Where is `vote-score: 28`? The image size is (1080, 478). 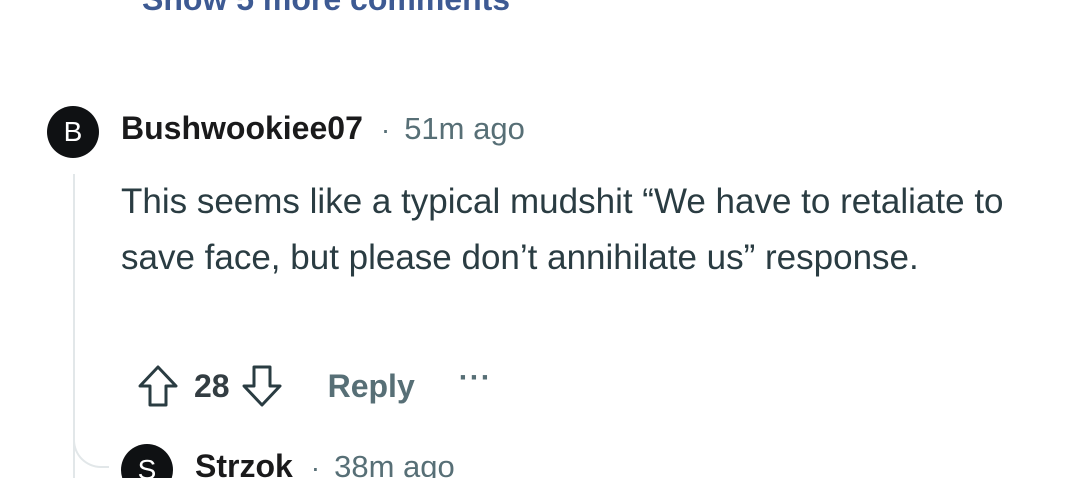 vote-score: 28 is located at coordinates (212, 385).